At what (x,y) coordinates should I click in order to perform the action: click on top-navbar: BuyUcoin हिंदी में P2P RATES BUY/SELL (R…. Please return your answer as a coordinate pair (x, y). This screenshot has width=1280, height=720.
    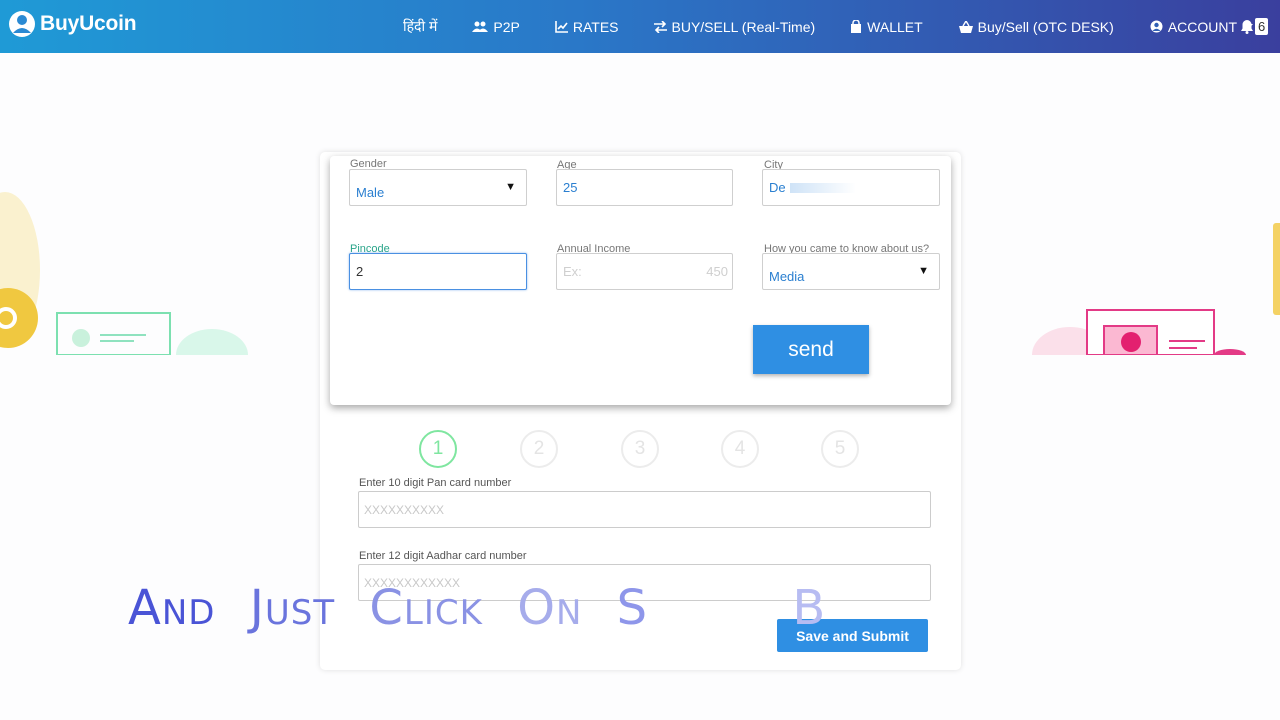
    Looking at the image, I should click on (640, 26).